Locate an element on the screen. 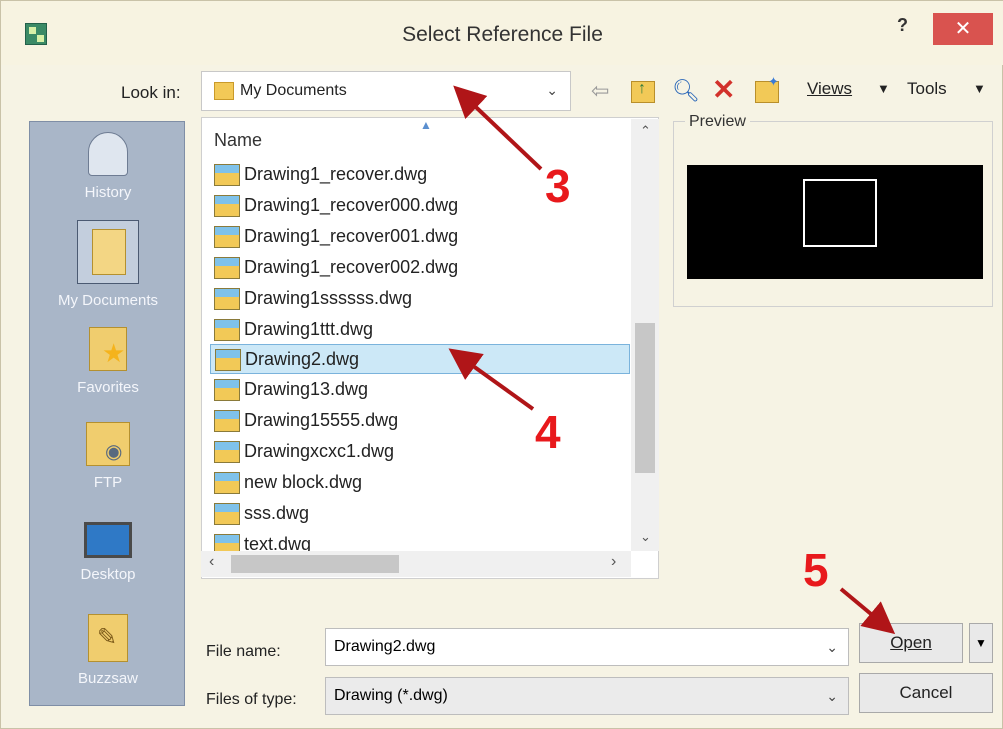 The width and height of the screenshot is (1003, 729). desktop-icon is located at coordinates (108, 540).